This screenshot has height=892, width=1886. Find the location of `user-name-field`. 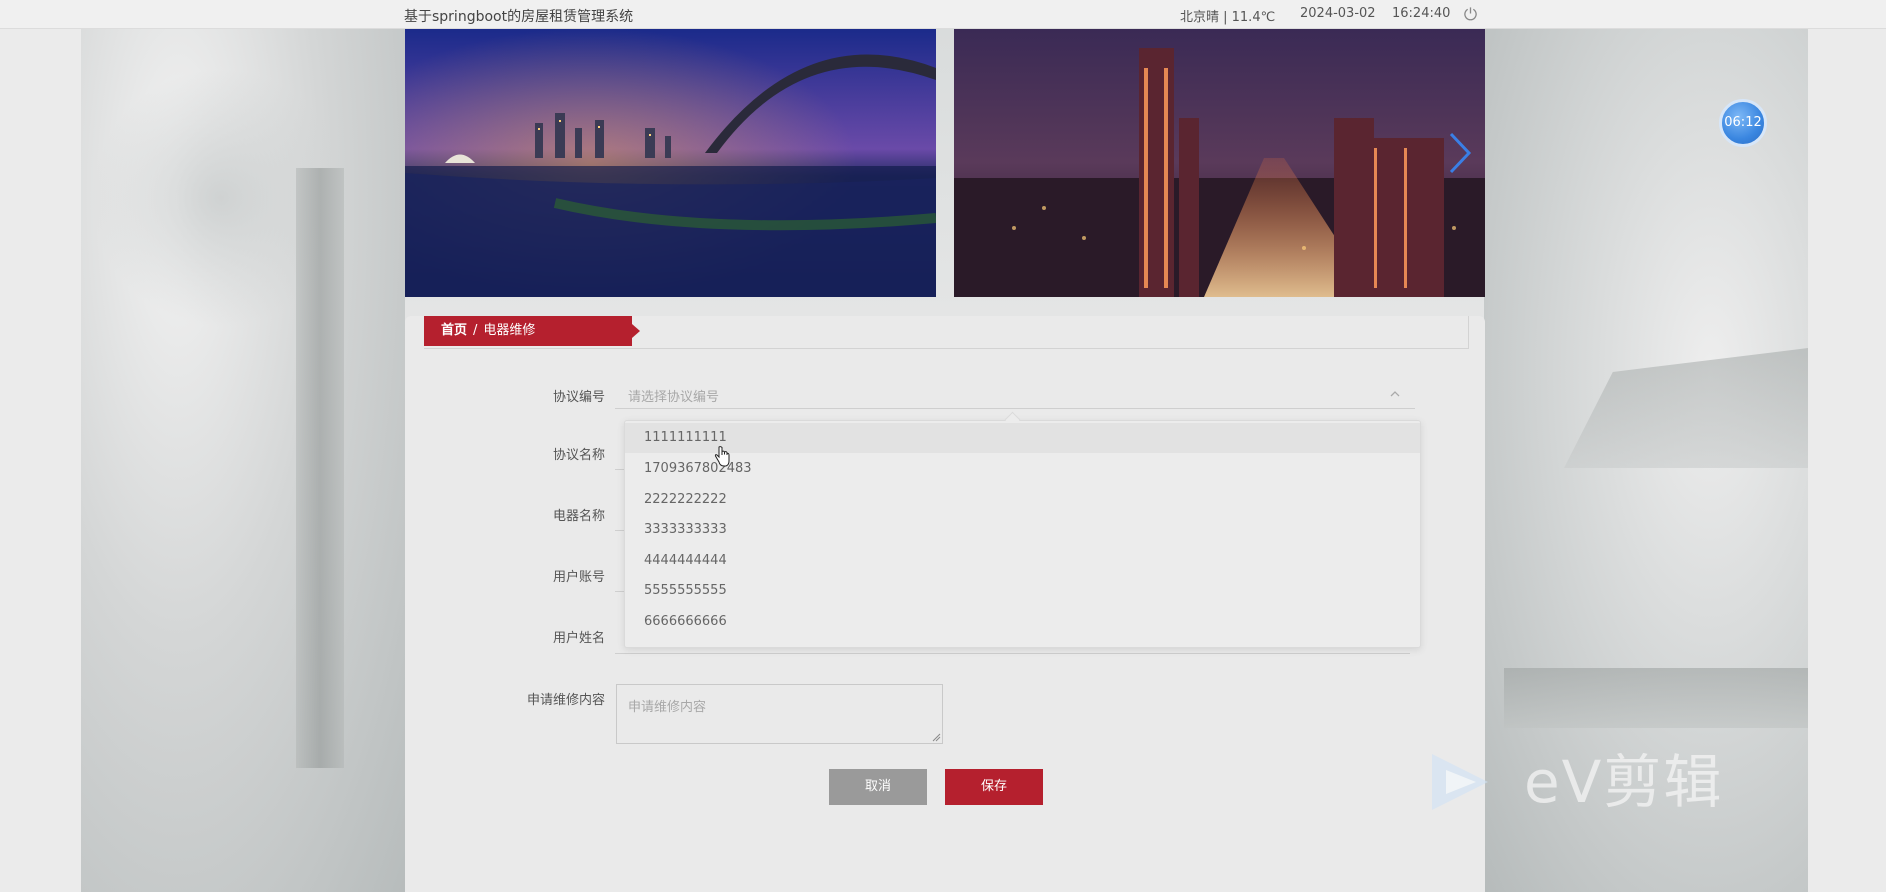

user-name-field is located at coordinates (1012, 653).